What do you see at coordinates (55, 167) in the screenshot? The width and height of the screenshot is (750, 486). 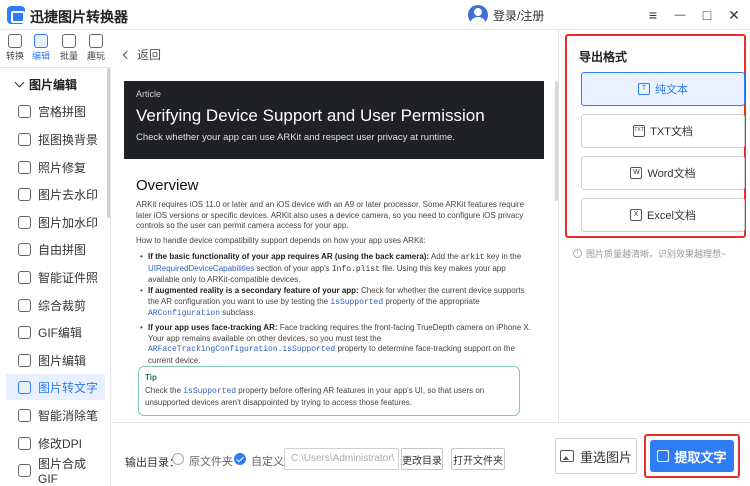 I see `sidebar-item-photo-repair: 照片修复` at bounding box center [55, 167].